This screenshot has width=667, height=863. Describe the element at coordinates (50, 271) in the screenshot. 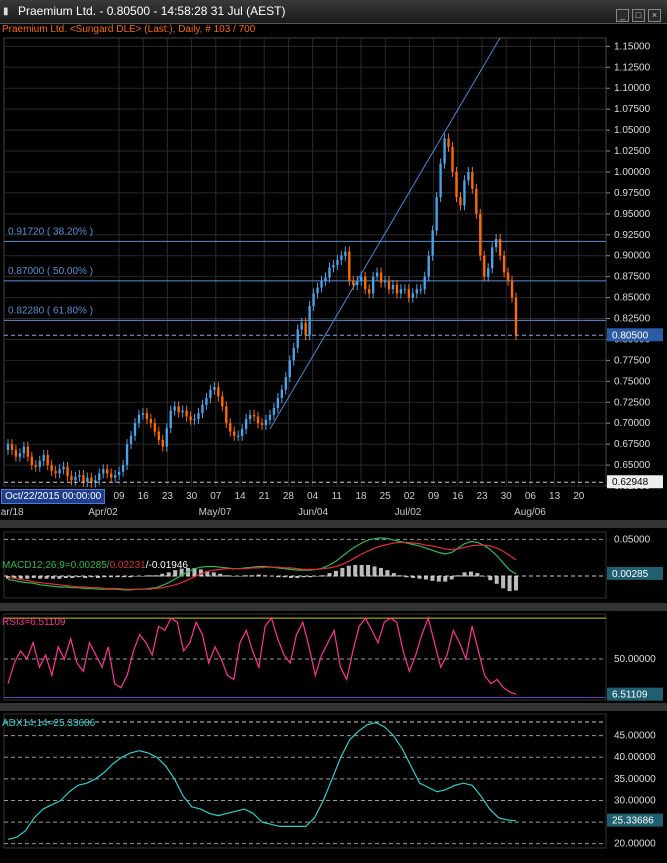

I see `fib-level-label: 0.87000 ( 50.00% )` at that location.